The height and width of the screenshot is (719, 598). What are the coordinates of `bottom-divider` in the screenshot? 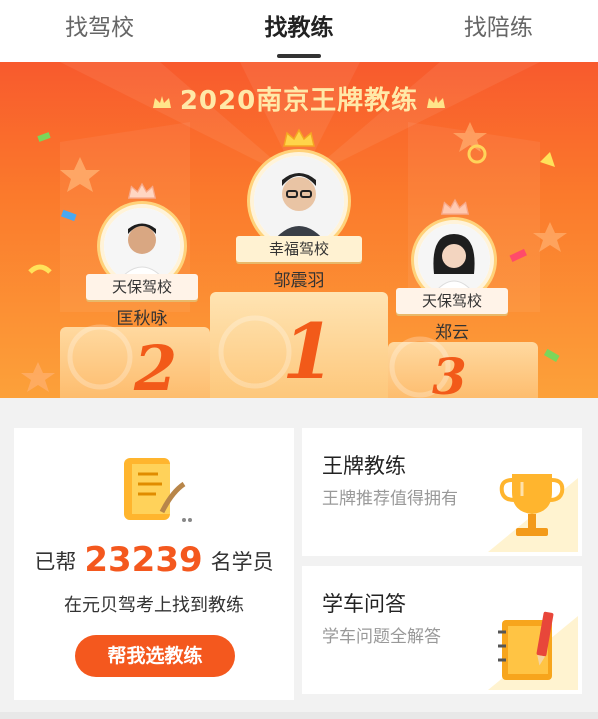 It's located at (299, 715).